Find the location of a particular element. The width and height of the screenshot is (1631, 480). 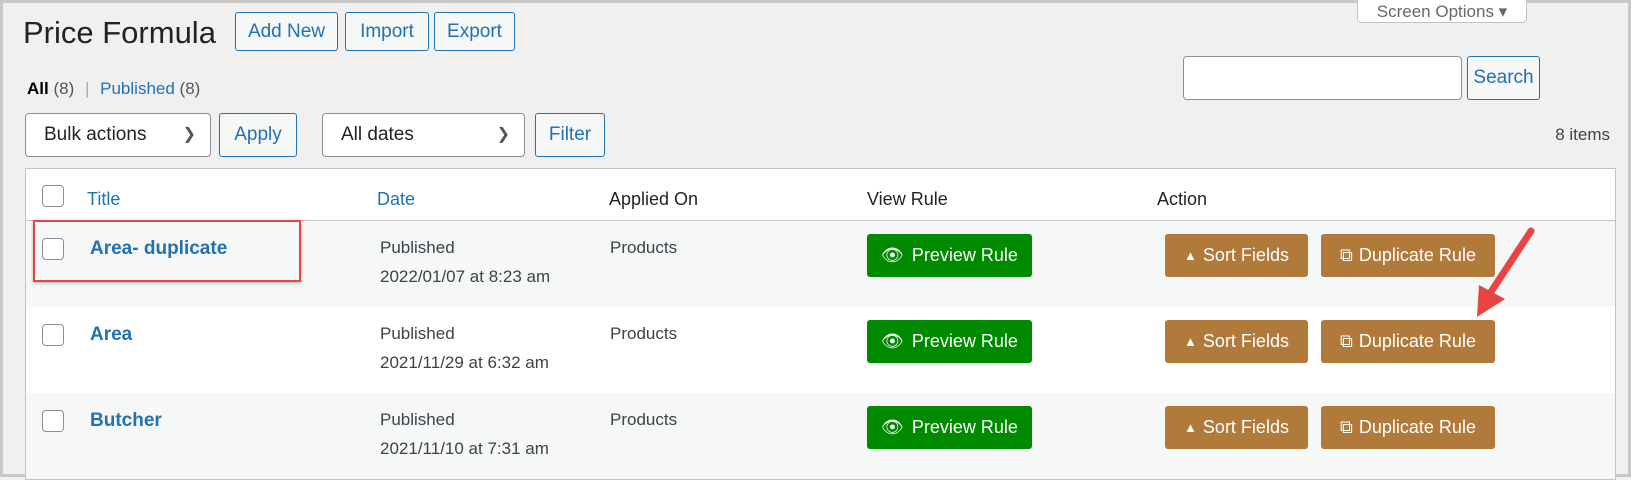

bulk-actions-select: Bulk actions ❯ is located at coordinates (118, 135).